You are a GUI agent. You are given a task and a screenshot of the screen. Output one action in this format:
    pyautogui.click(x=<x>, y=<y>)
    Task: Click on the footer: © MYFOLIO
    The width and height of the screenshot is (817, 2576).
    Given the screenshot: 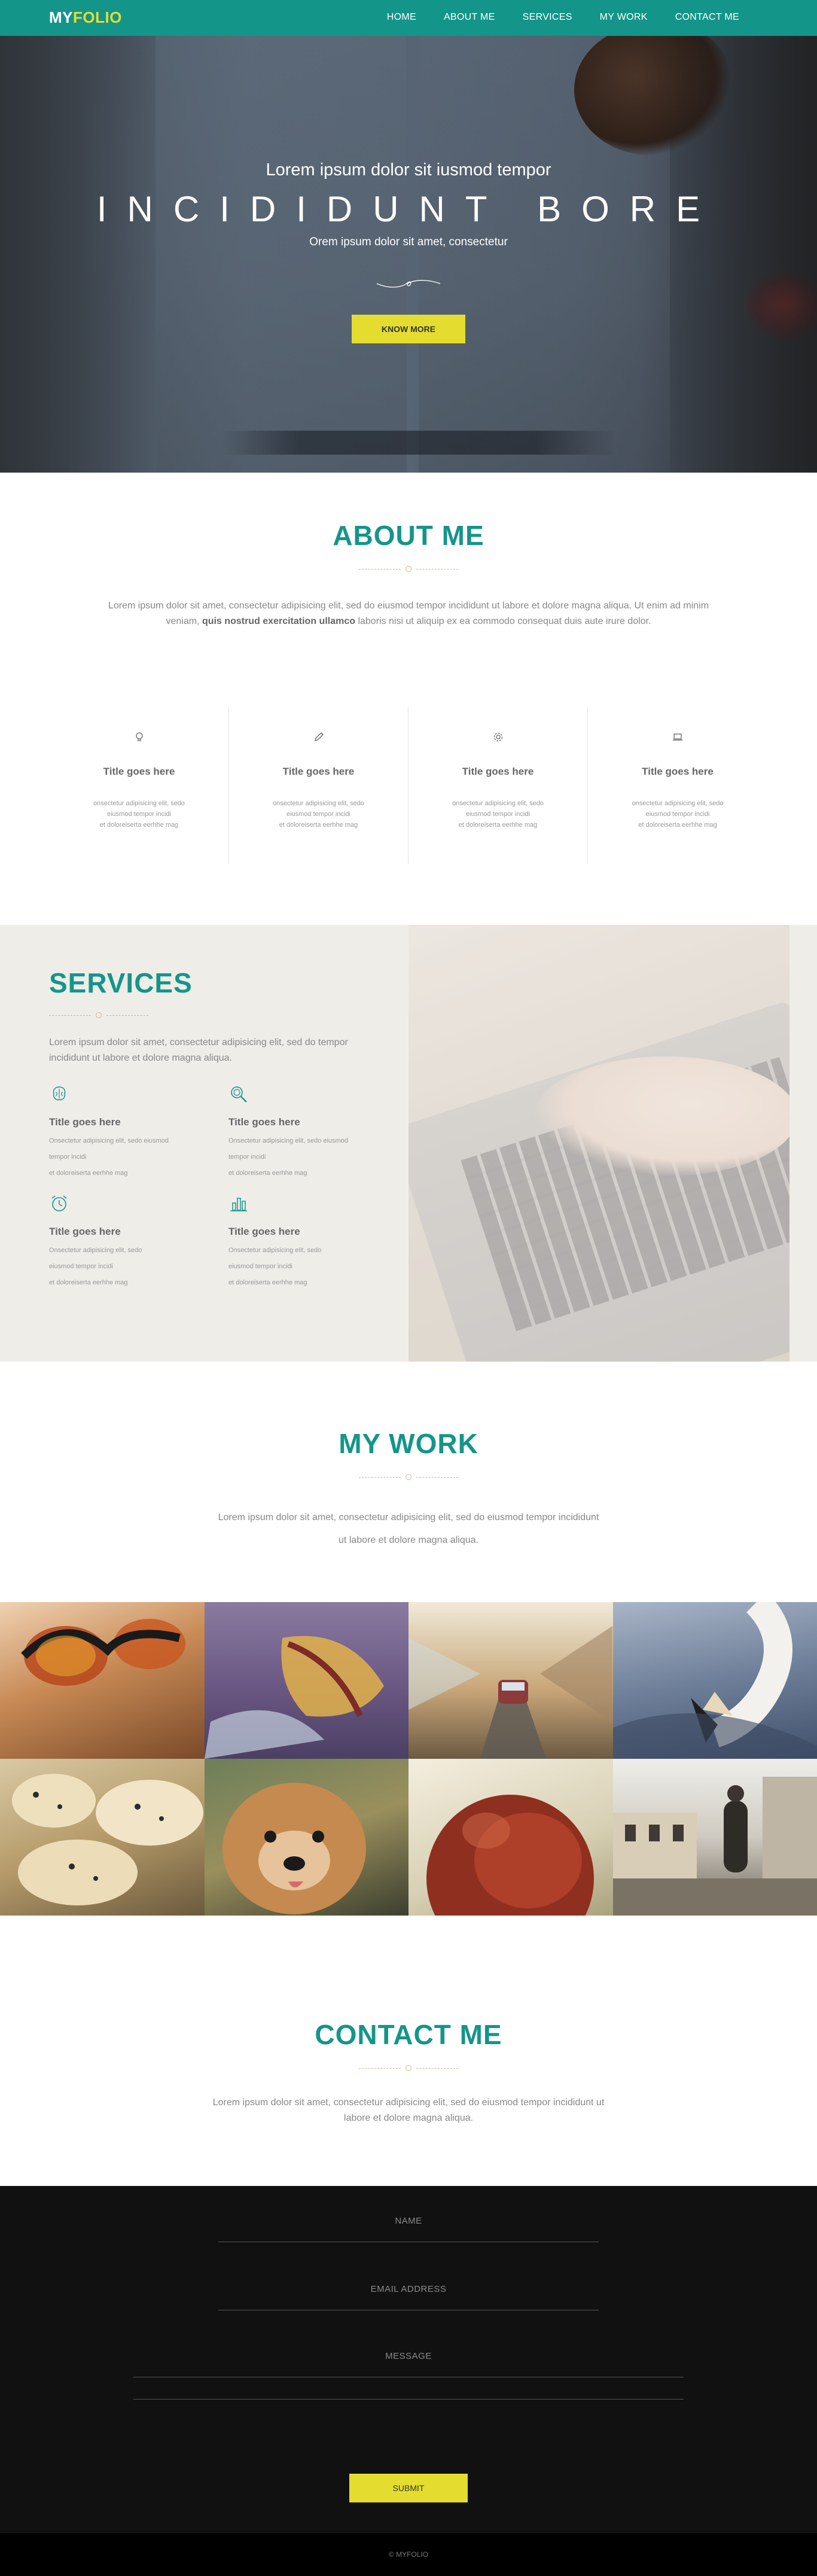 What is the action you would take?
    pyautogui.click(x=408, y=2554)
    